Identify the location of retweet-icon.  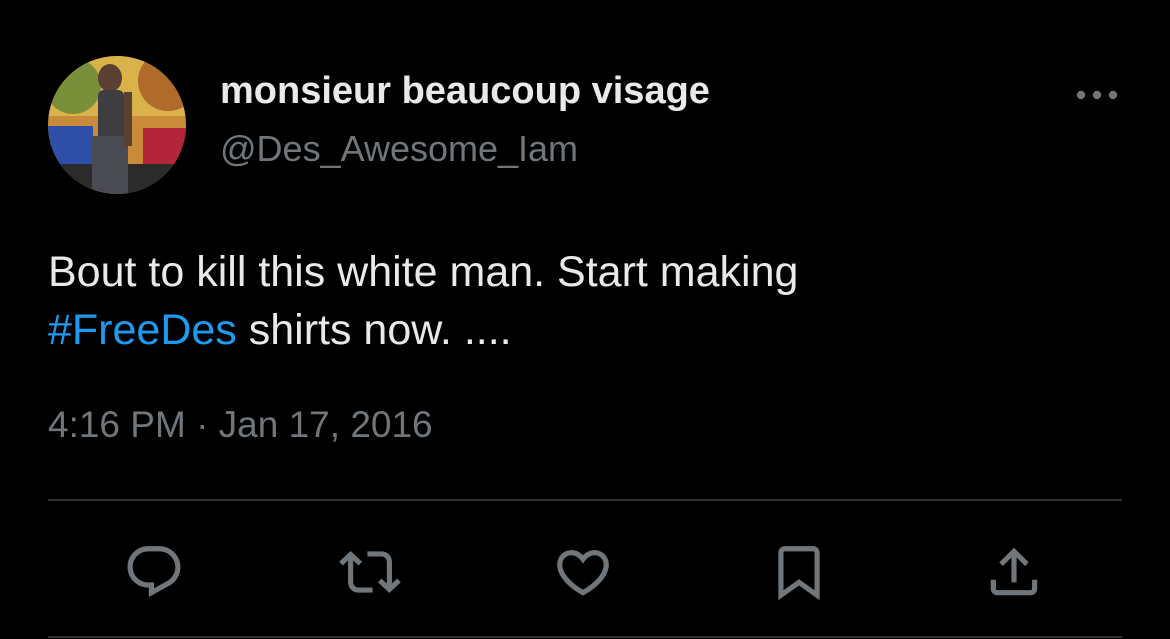
(370, 572).